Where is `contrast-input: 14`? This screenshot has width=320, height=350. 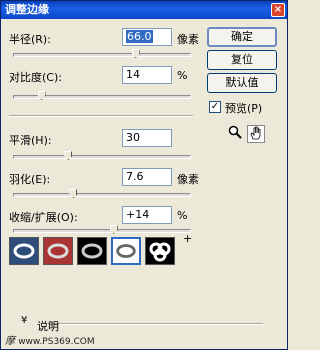
contrast-input: 14 is located at coordinates (147, 75).